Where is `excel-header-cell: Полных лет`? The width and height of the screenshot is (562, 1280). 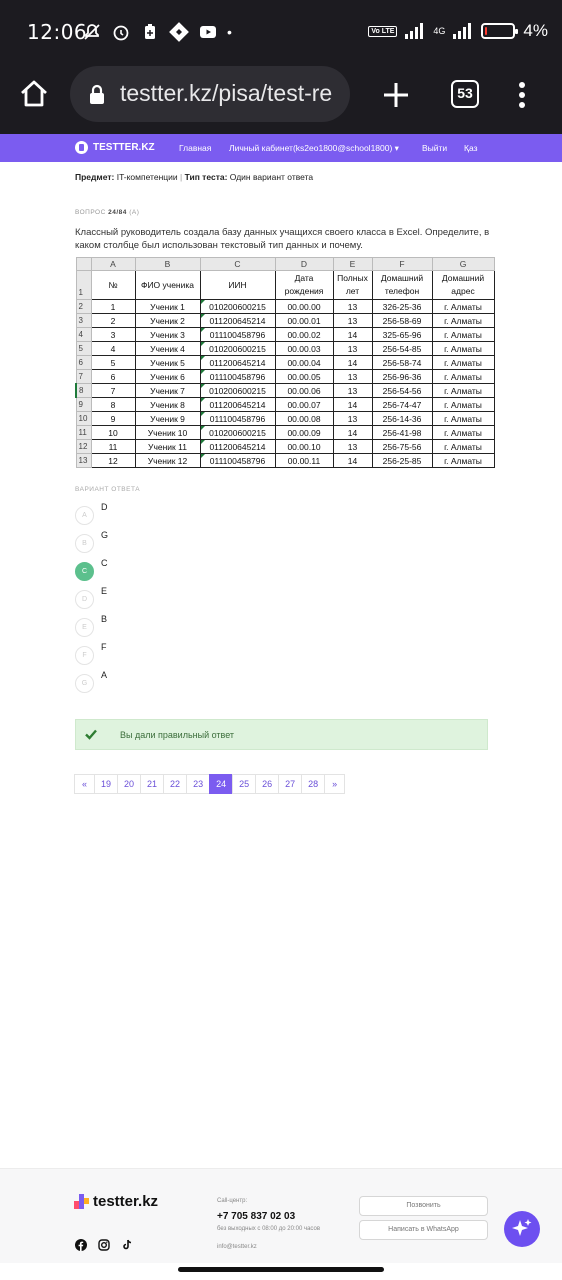 excel-header-cell: Полных лет is located at coordinates (352, 285).